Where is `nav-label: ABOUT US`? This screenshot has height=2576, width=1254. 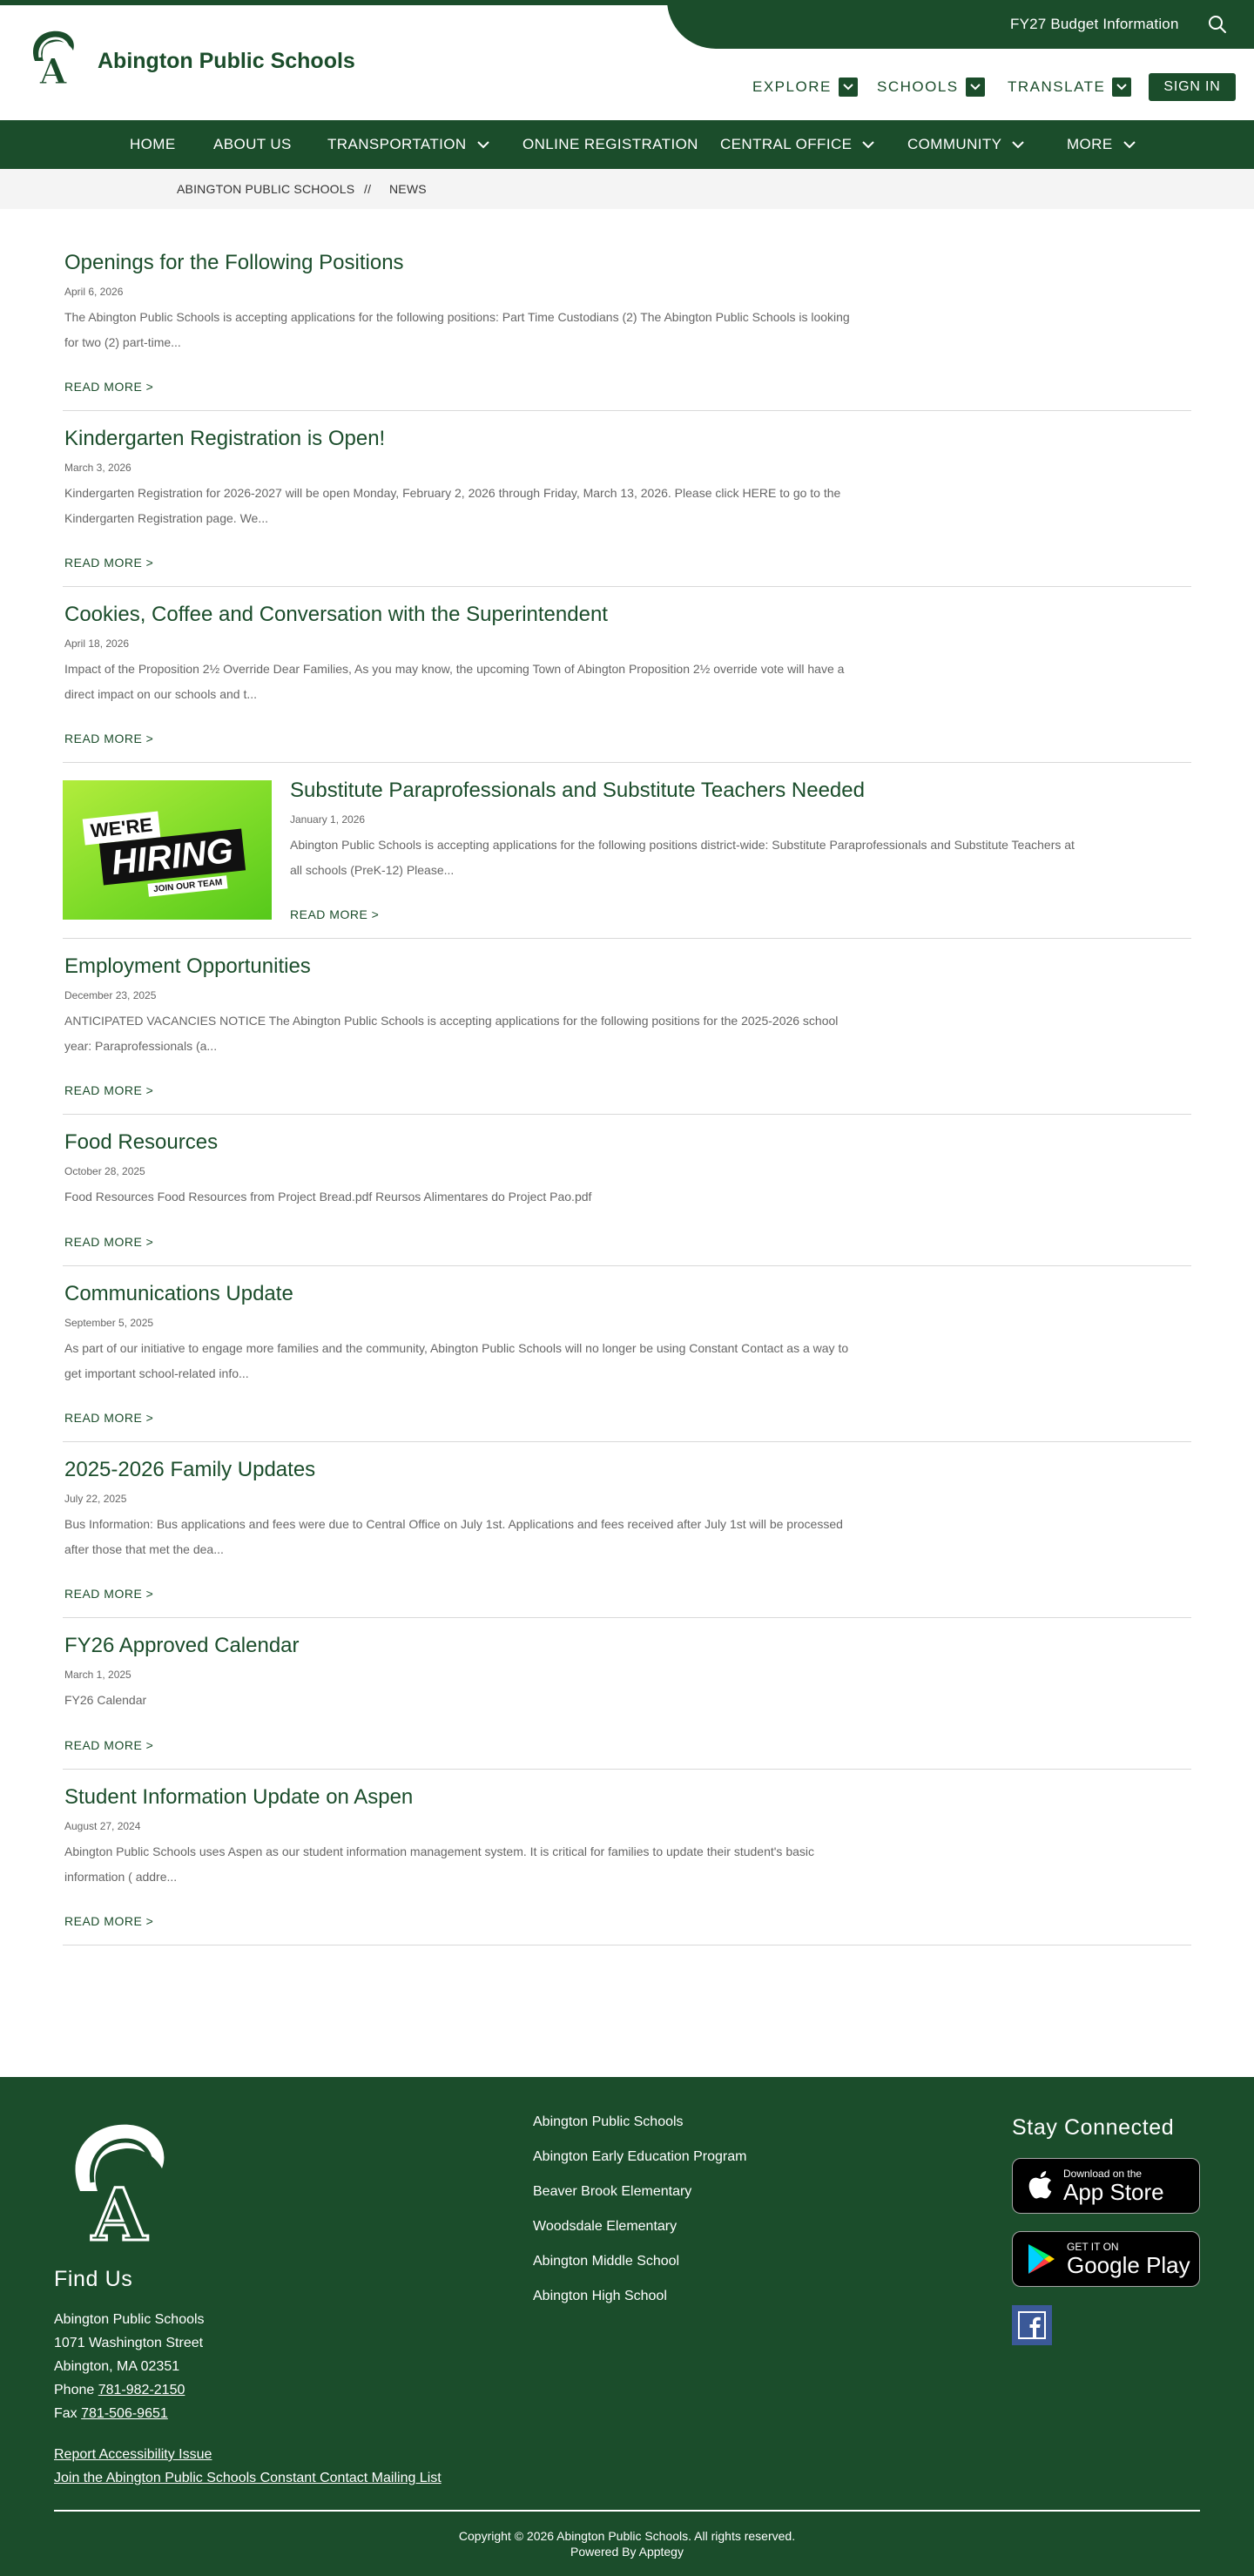
nav-label: ABOUT US is located at coordinates (252, 144).